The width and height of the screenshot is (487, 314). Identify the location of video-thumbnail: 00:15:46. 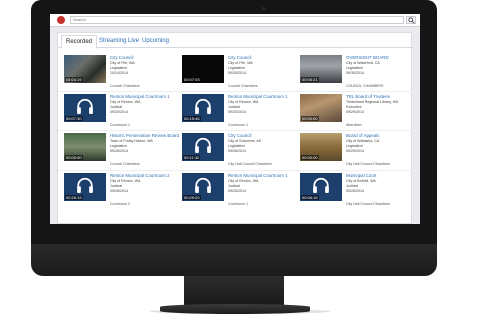
(203, 108).